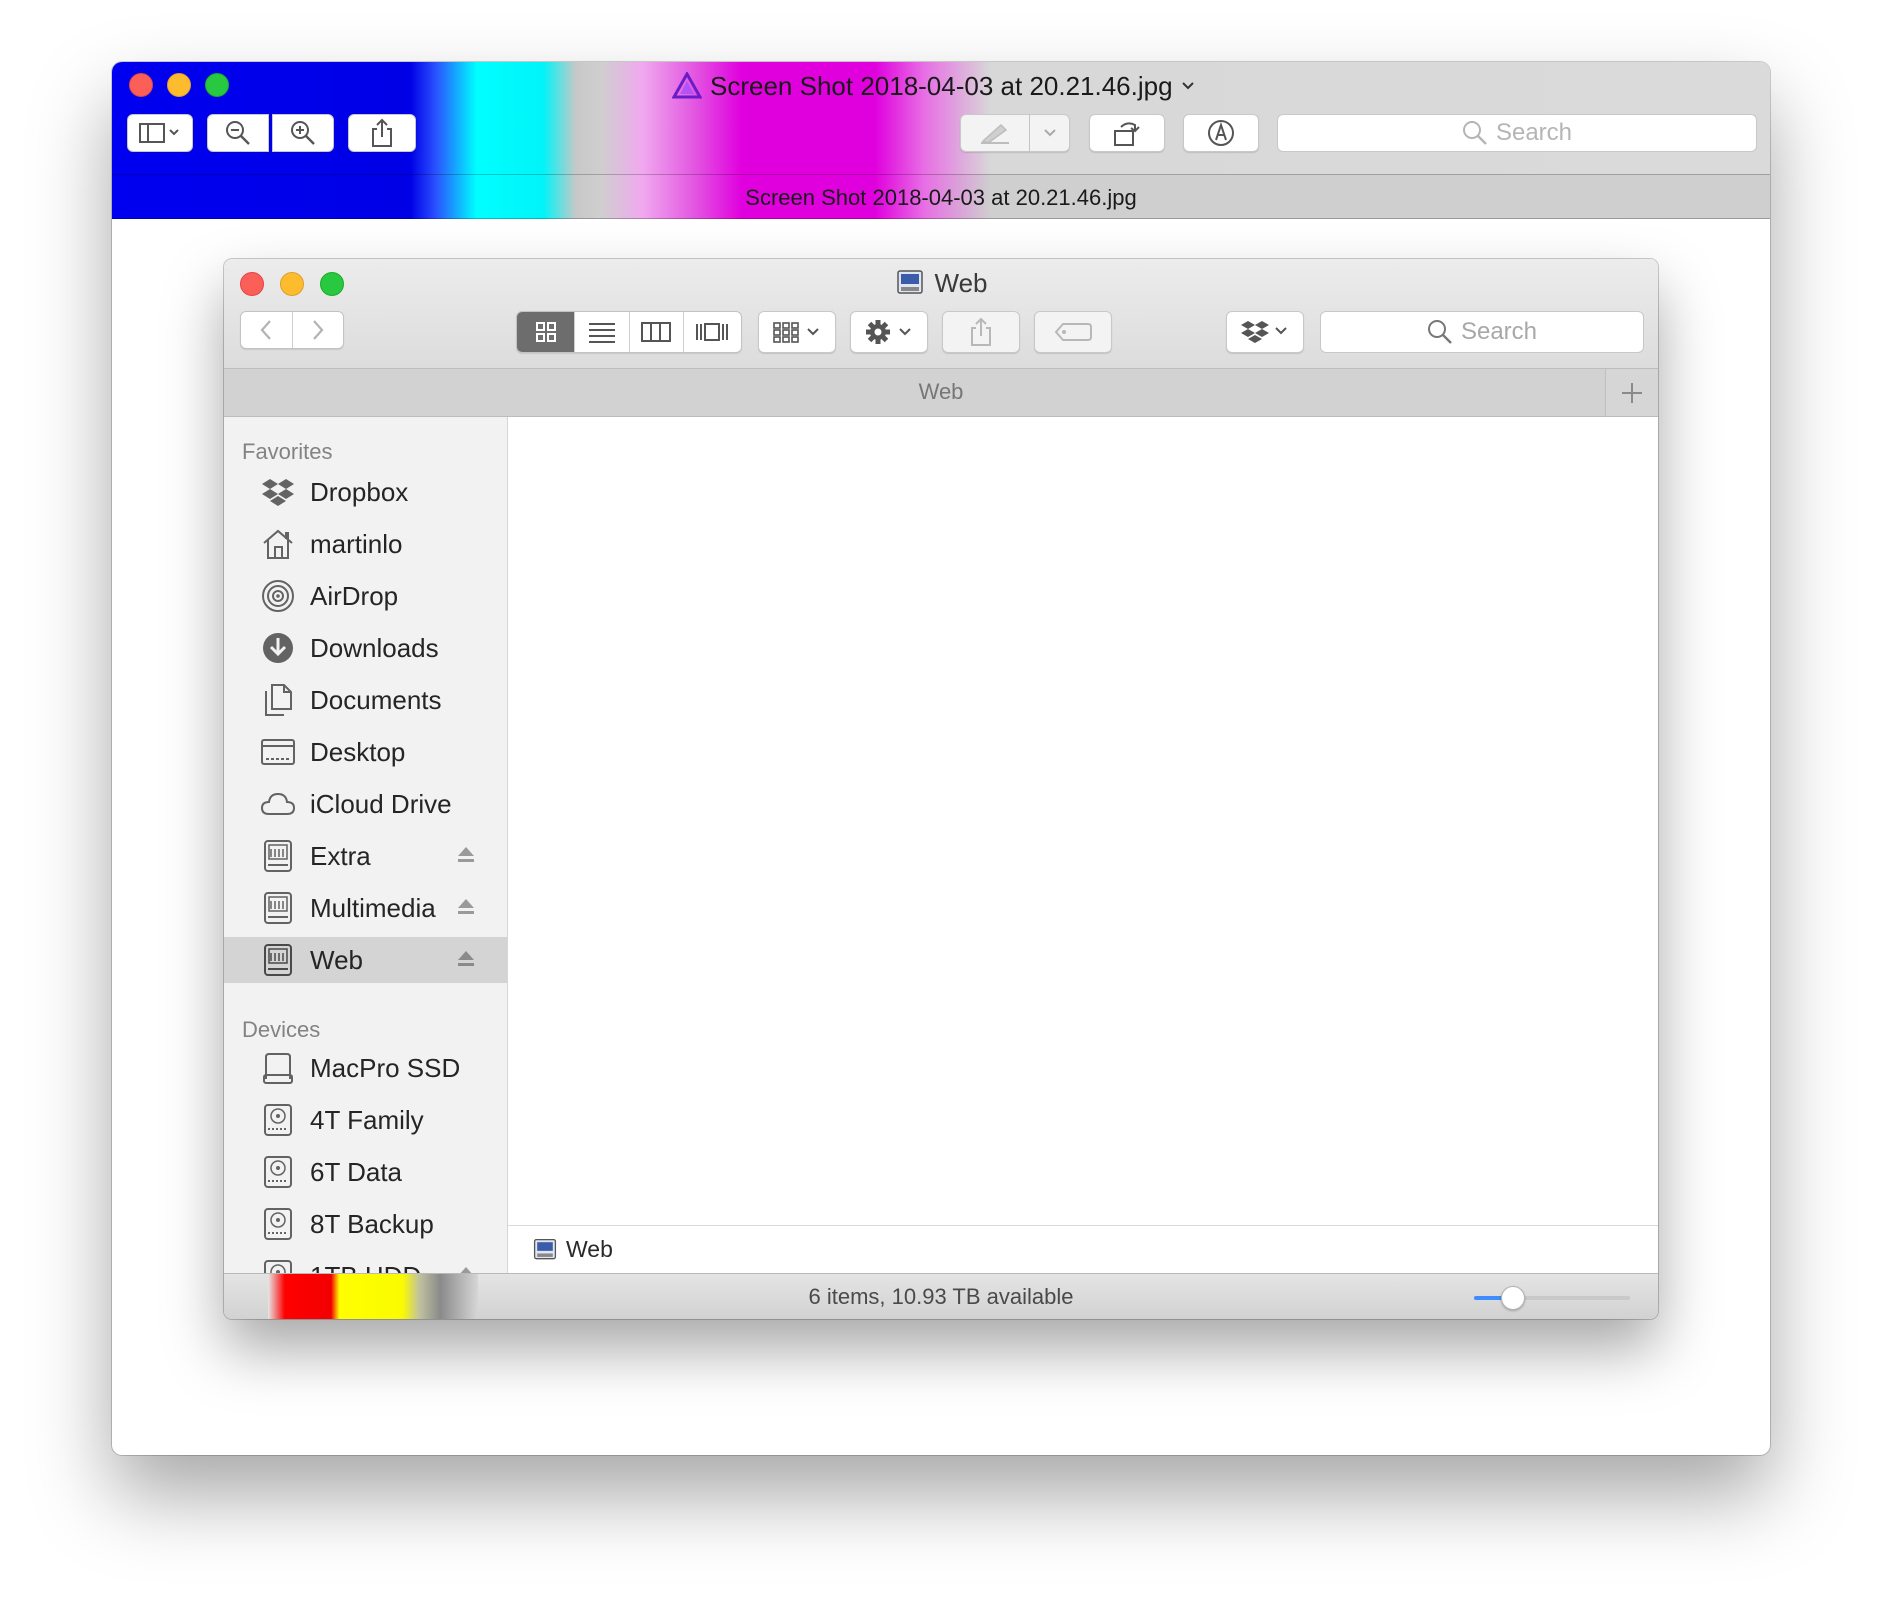 This screenshot has height=1616, width=1882. I want to click on sidebar-item-label: MacPro SSD, so click(385, 1067).